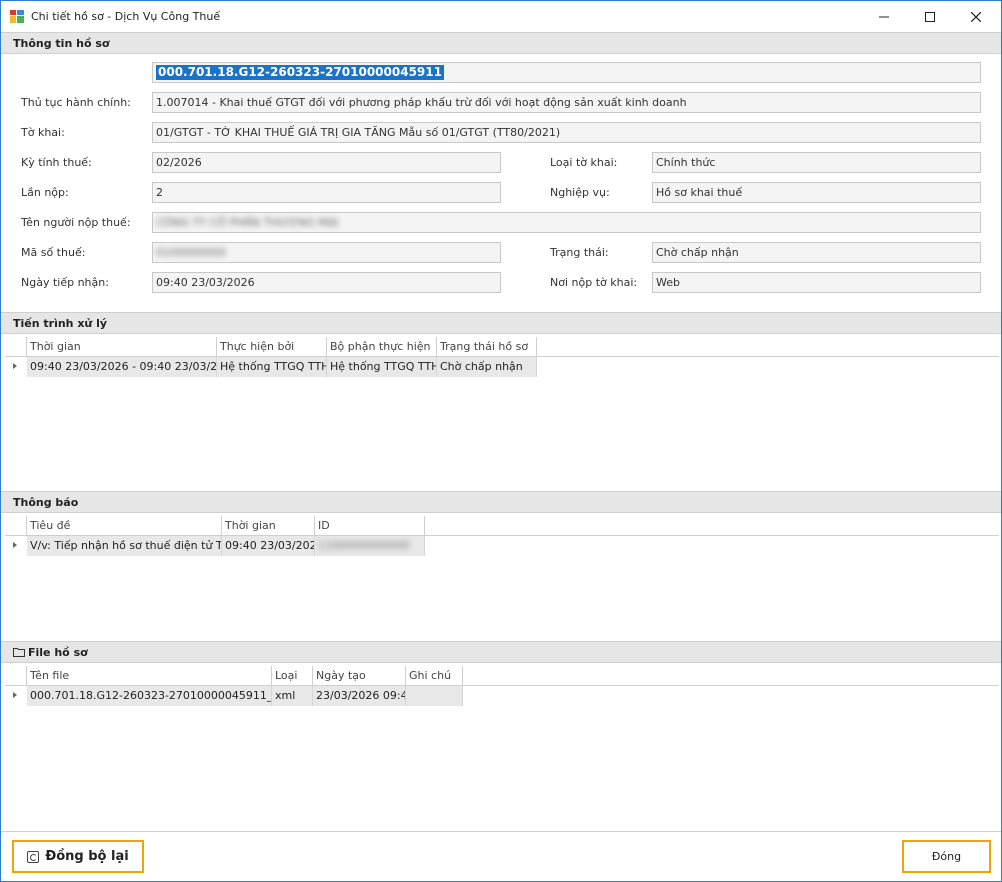  I want to click on form-label: Tờ khai:, so click(43, 132).